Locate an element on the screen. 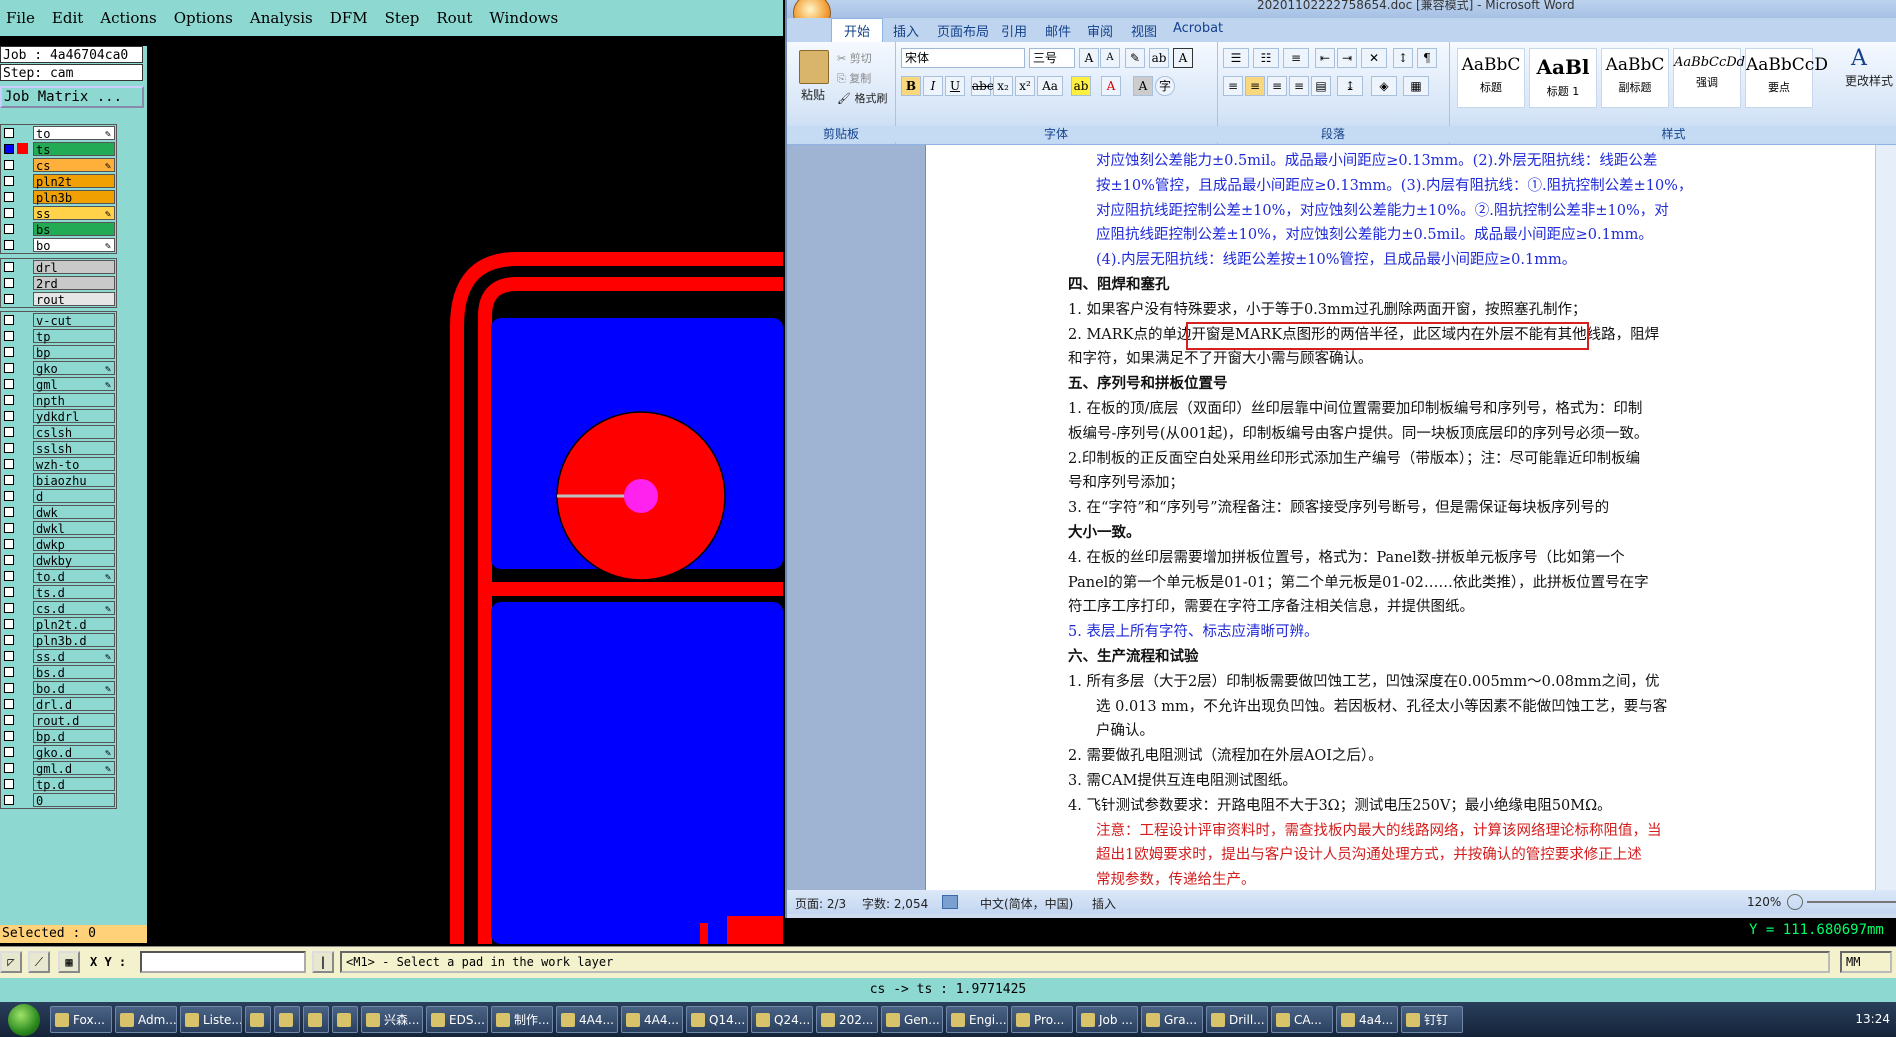  align-right-icon: ≡ is located at coordinates (1277, 86).